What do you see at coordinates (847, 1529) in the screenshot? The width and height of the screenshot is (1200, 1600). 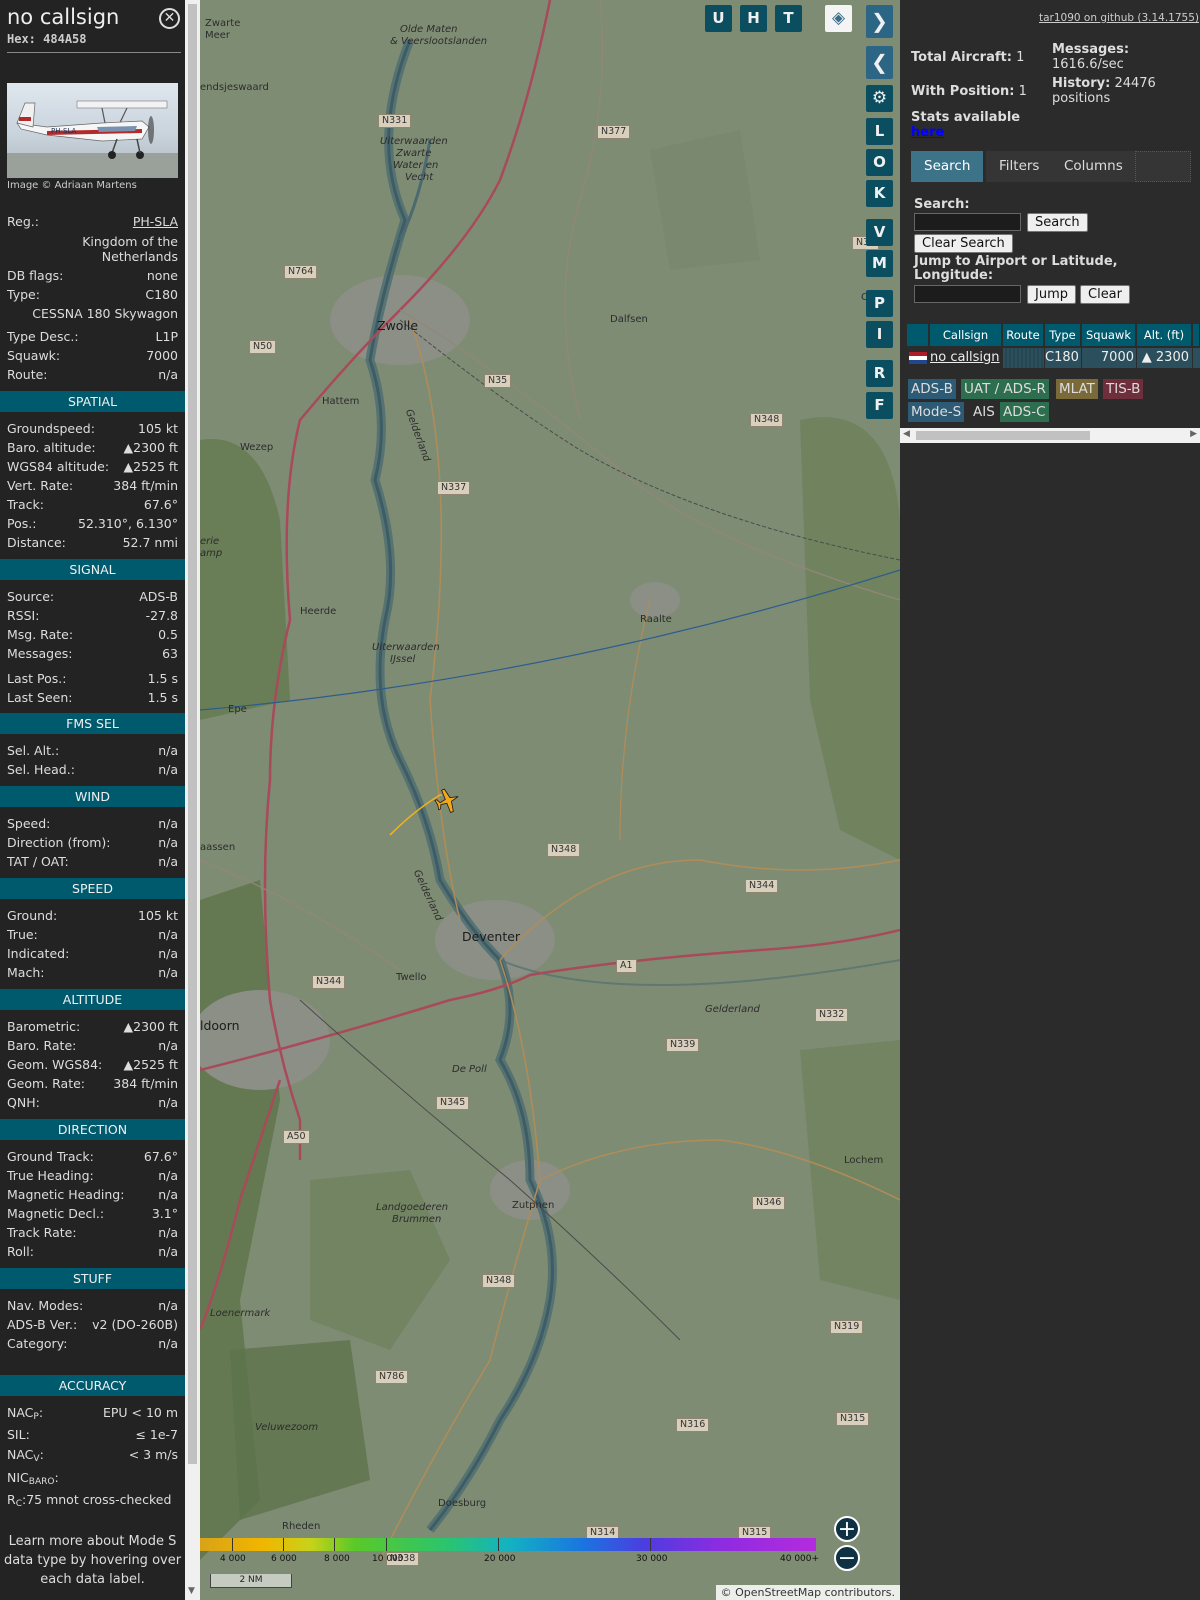 I see `zoom-in-button: +` at bounding box center [847, 1529].